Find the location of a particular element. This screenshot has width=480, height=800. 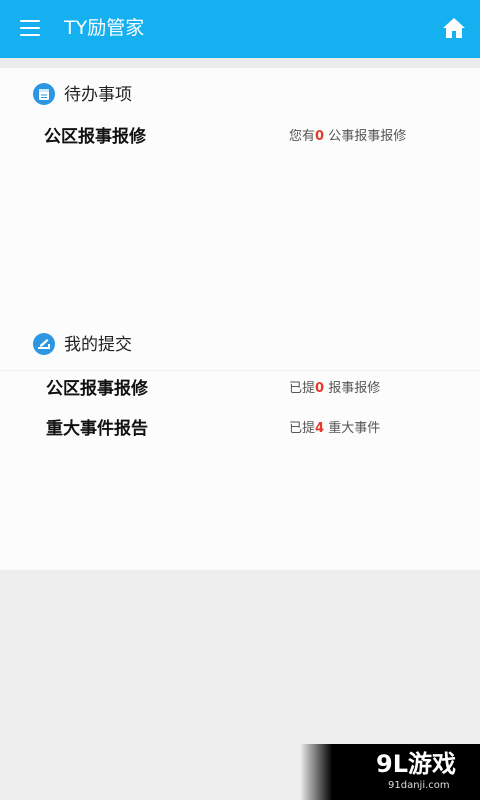

hamburger-menu-icon is located at coordinates (30, 28).